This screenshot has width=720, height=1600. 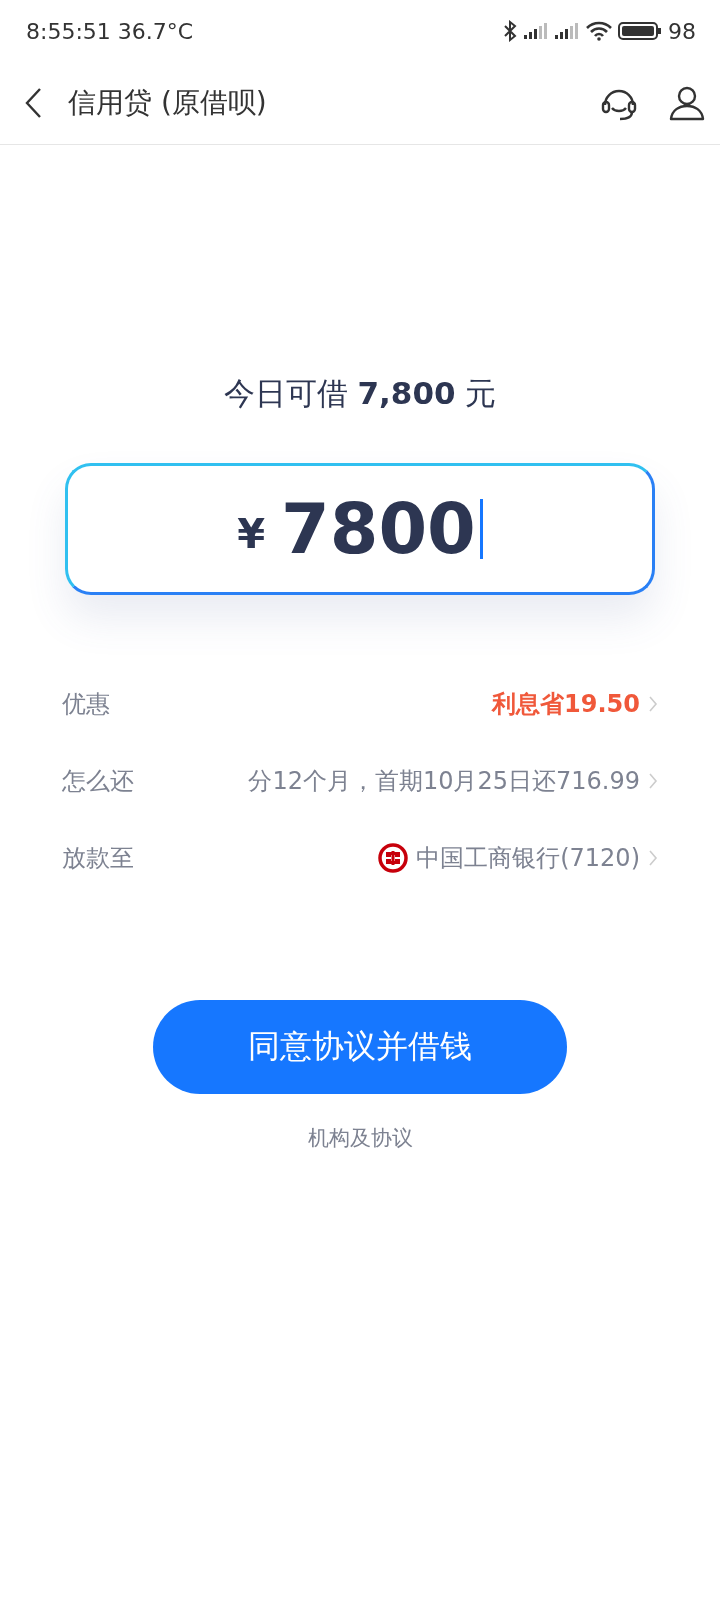 What do you see at coordinates (98, 781) in the screenshot?
I see `row-label: 怎么还` at bounding box center [98, 781].